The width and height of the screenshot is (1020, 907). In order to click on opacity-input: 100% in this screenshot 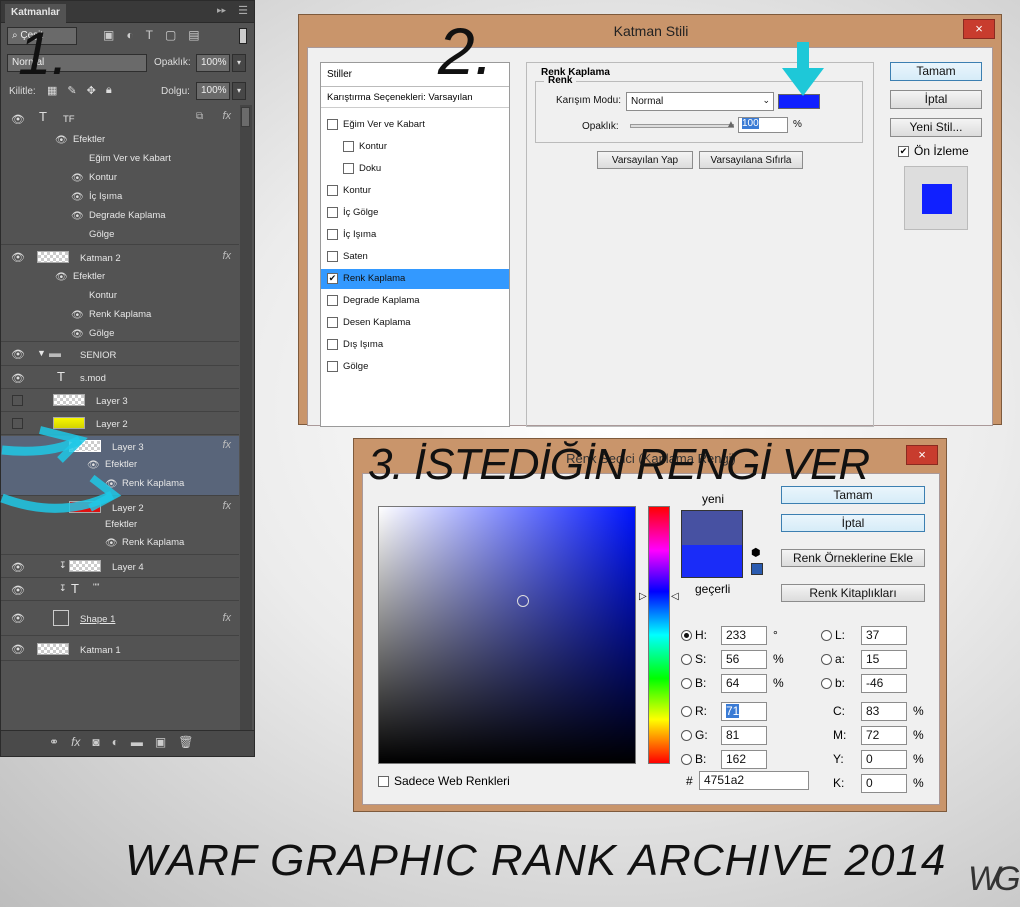, I will do `click(213, 63)`.